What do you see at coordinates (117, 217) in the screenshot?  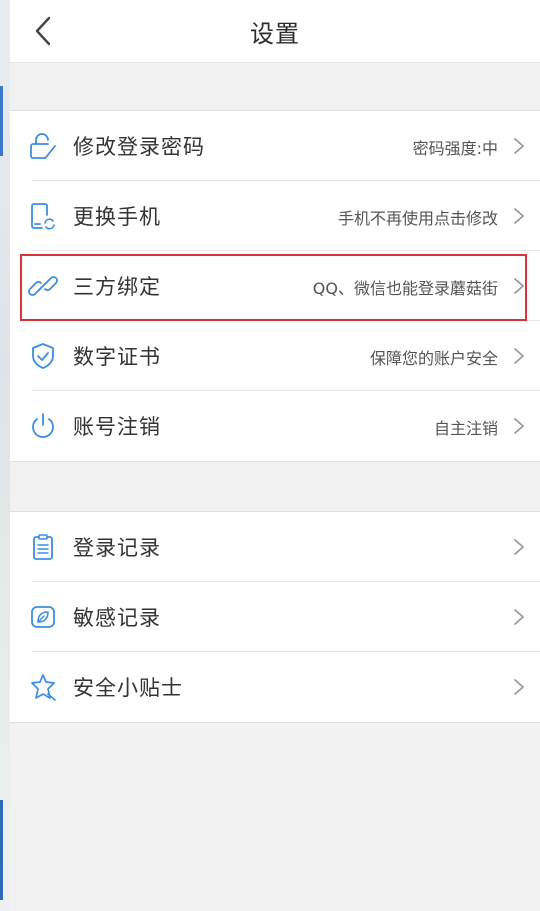 I see `settings-item-label: 更换手机` at bounding box center [117, 217].